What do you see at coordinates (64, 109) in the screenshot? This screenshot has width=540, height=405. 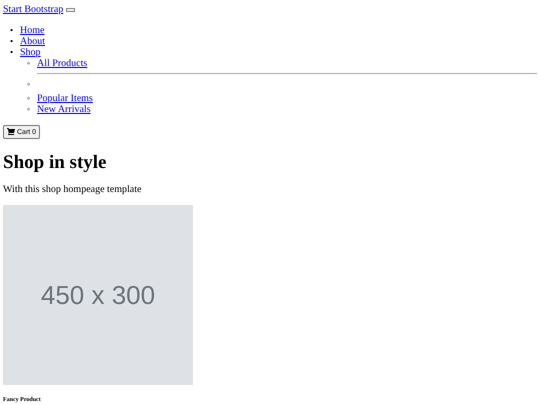 I see `dropdown-item: New Arrivals` at bounding box center [64, 109].